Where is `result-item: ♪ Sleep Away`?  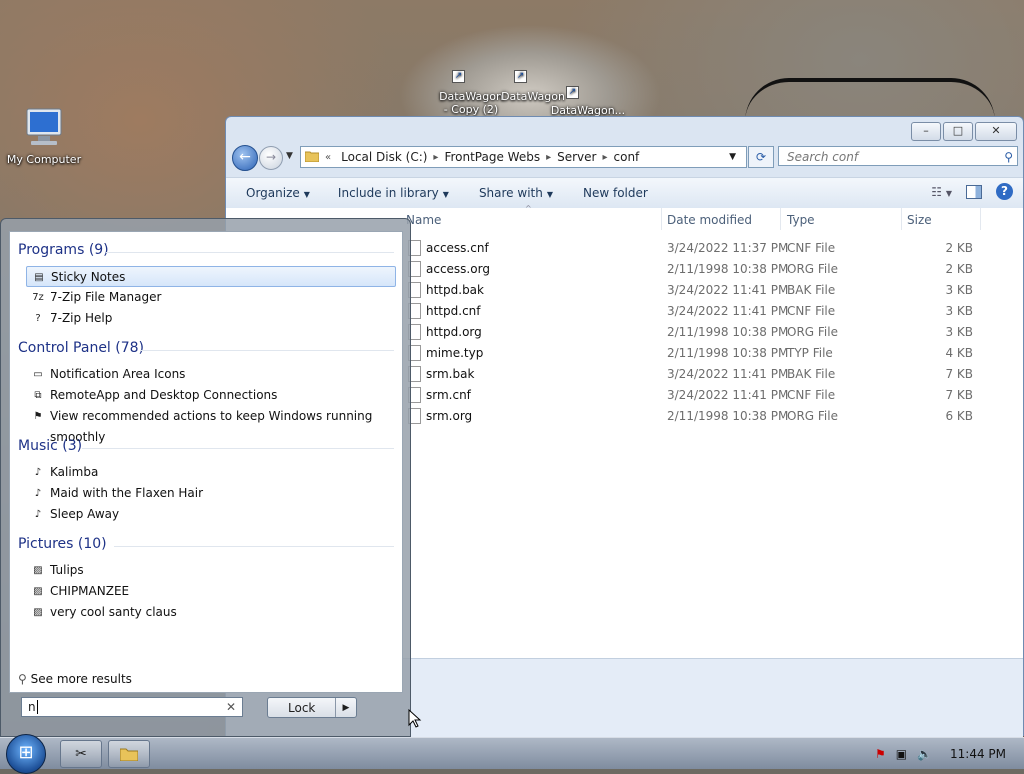 result-item: ♪ Sleep Away is located at coordinates (211, 514).